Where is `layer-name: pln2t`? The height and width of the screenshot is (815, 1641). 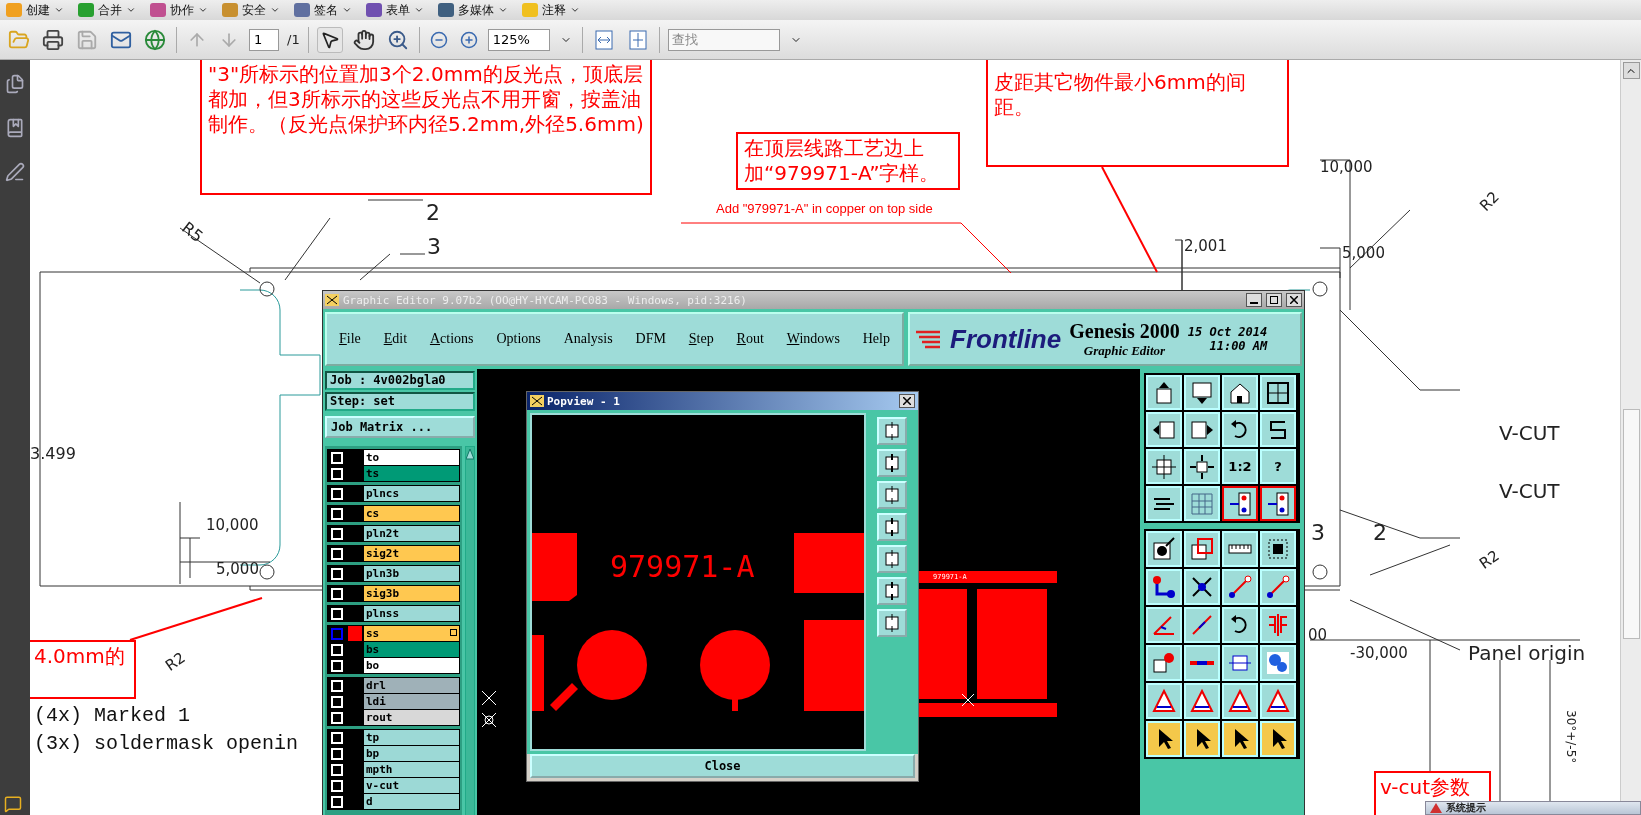
layer-name: pln2t is located at coordinates (411, 533).